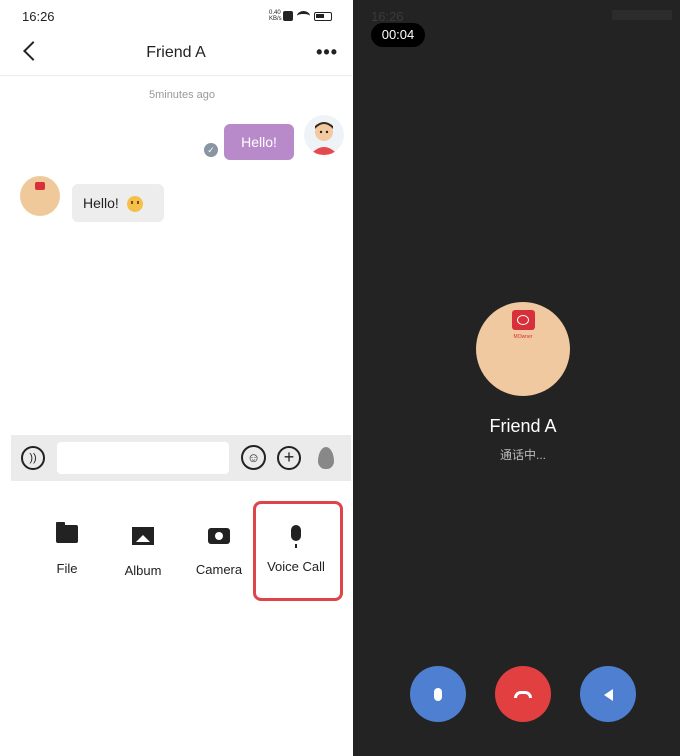  I want to click on message-timestamp: 5minutes ago, so click(182, 95).